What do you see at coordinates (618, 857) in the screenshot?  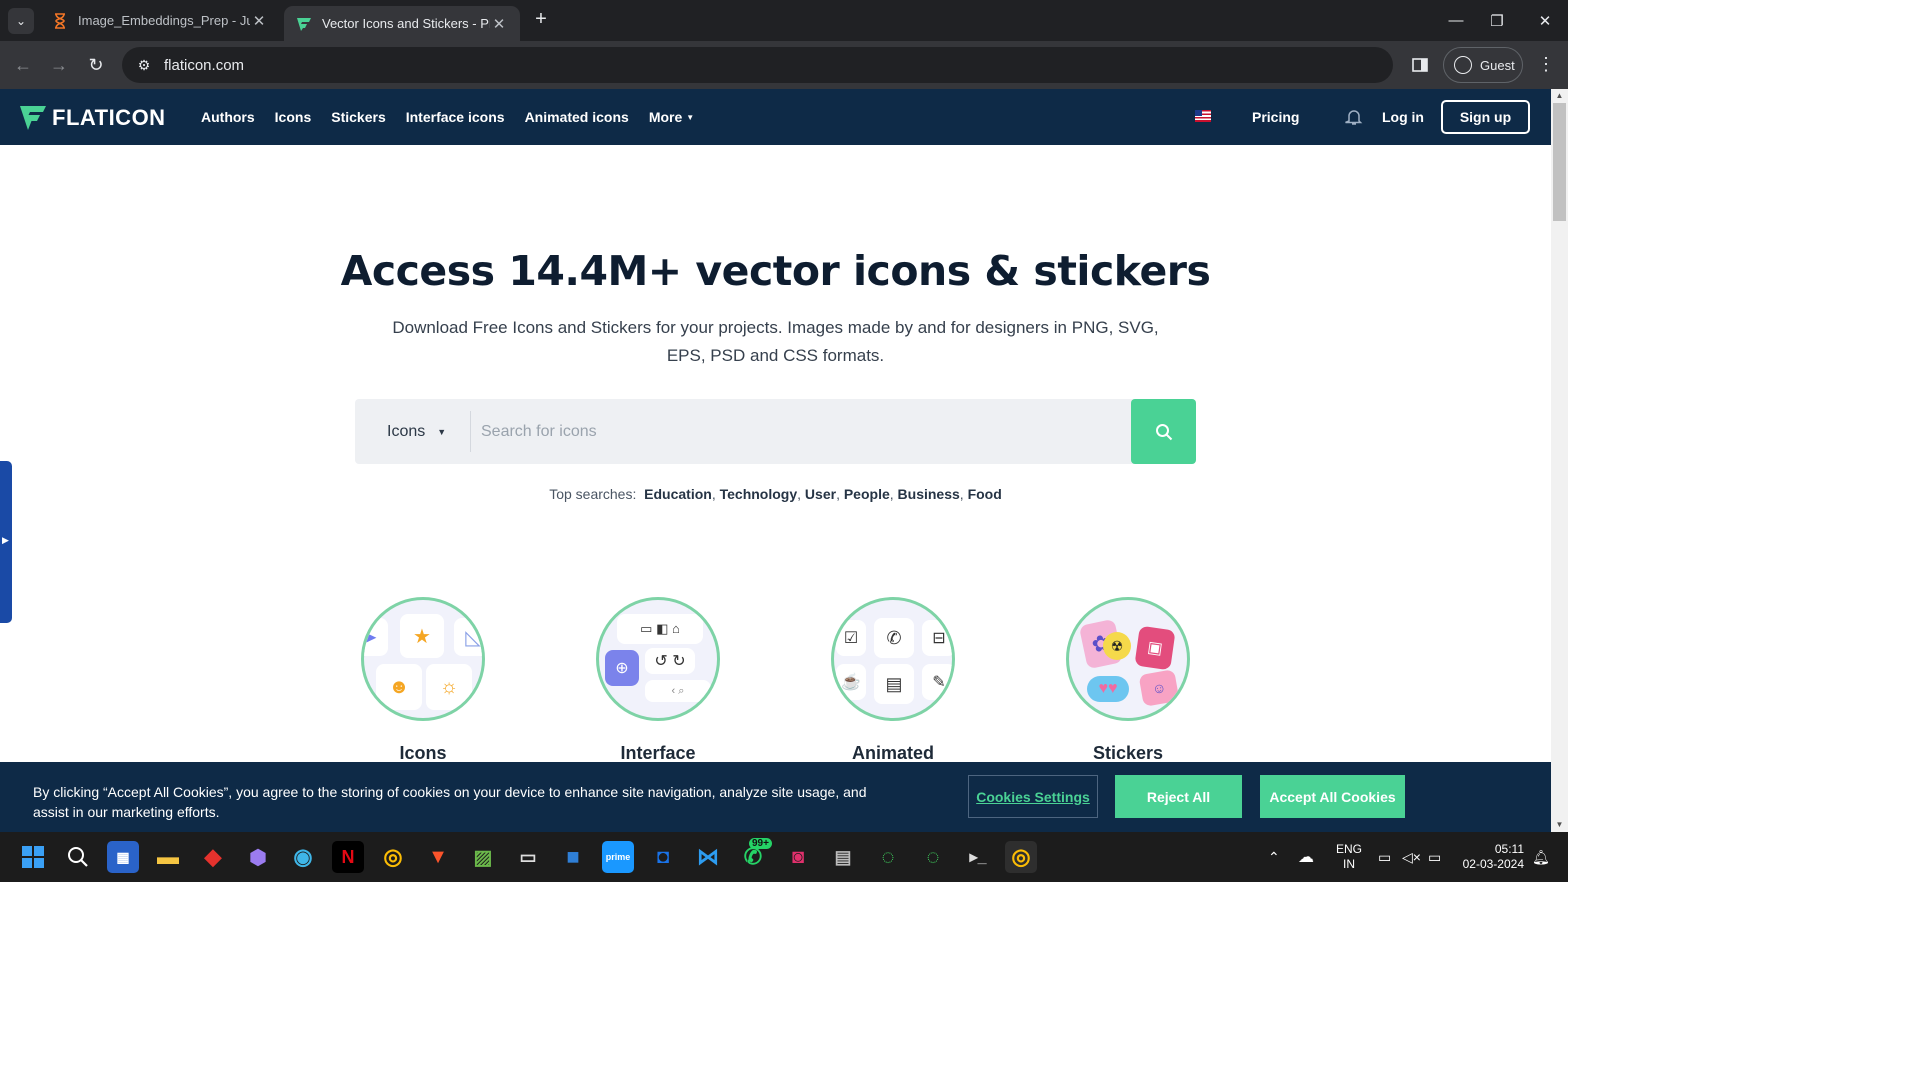 I see `prime-video-icon: prime` at bounding box center [618, 857].